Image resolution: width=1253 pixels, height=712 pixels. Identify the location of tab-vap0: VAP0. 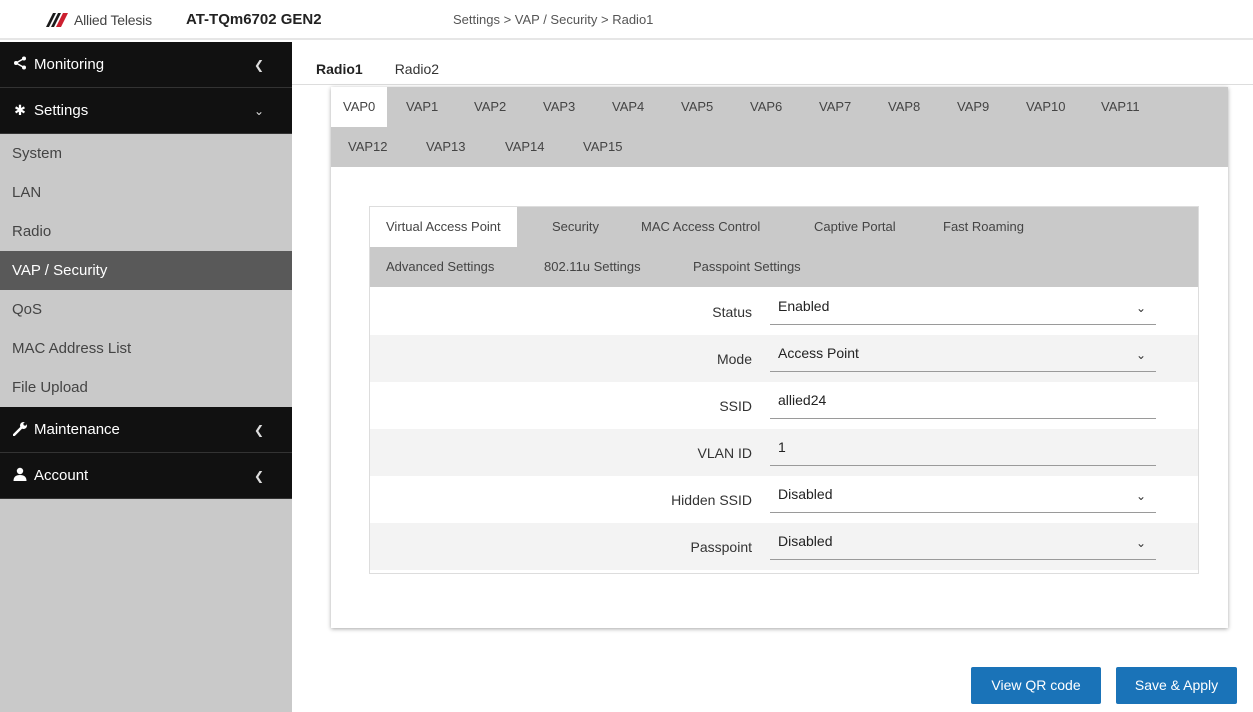
(359, 107).